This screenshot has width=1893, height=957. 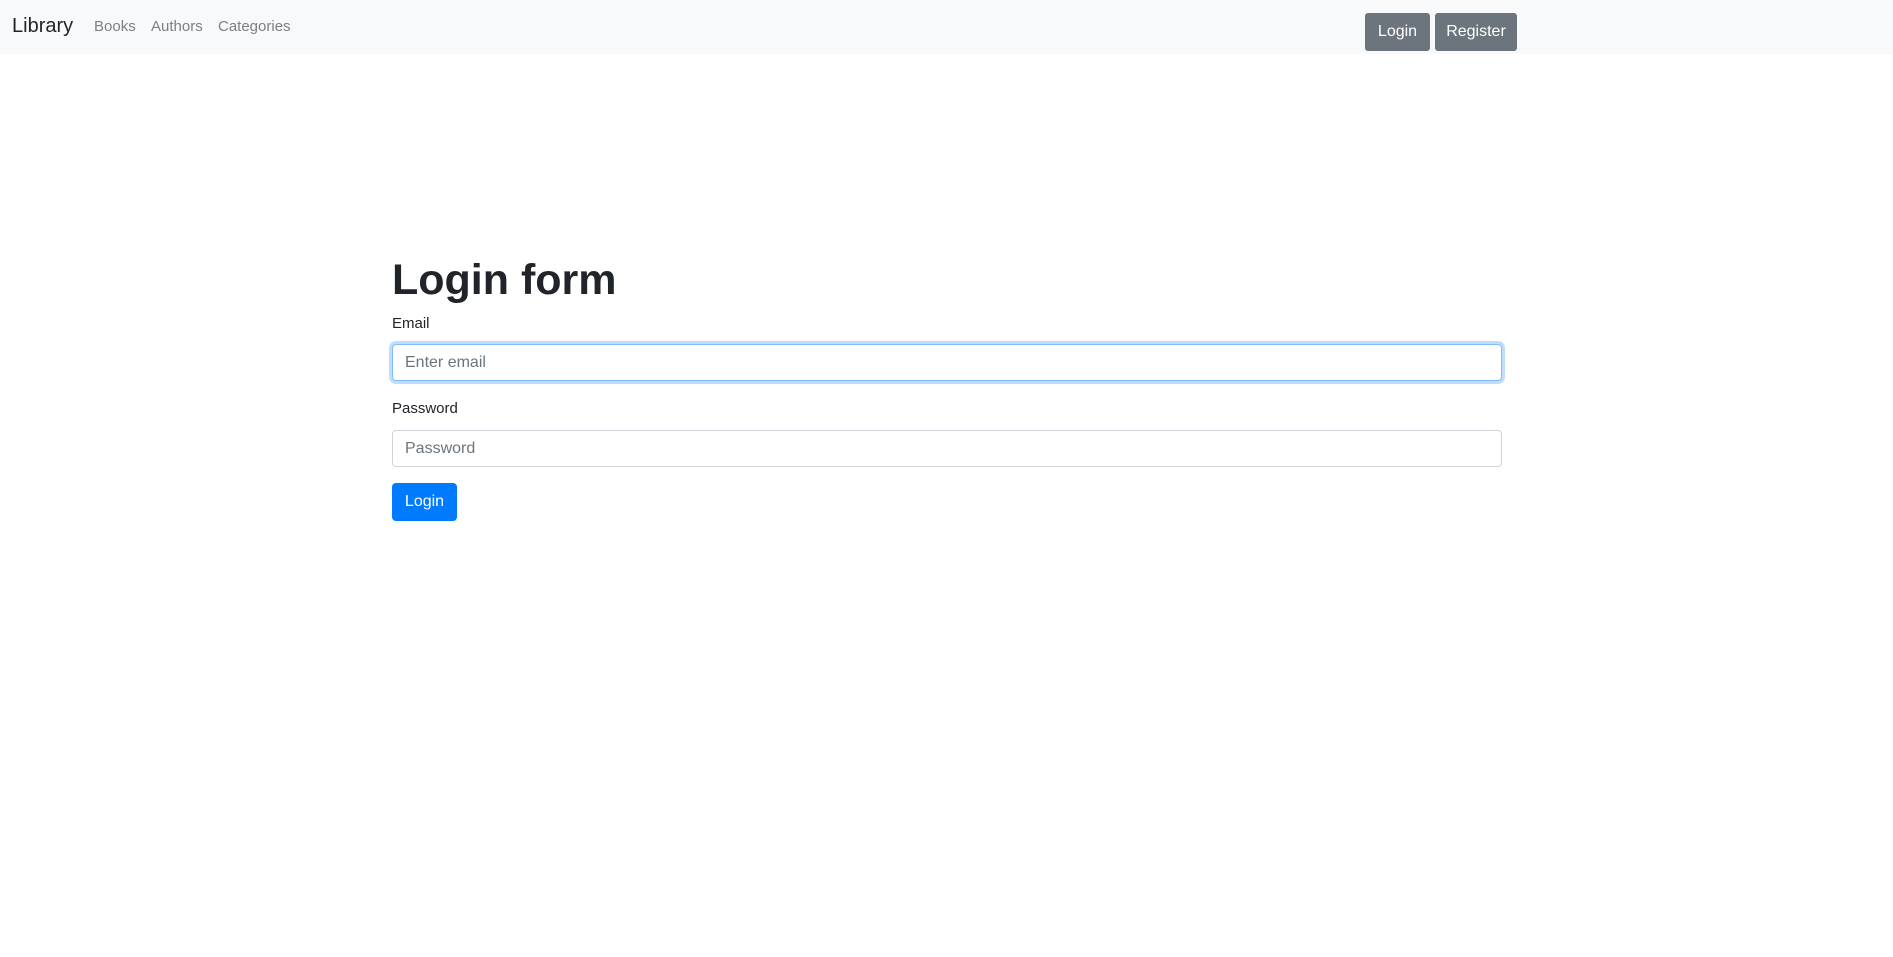 I want to click on page-title: Login form, so click(x=504, y=280).